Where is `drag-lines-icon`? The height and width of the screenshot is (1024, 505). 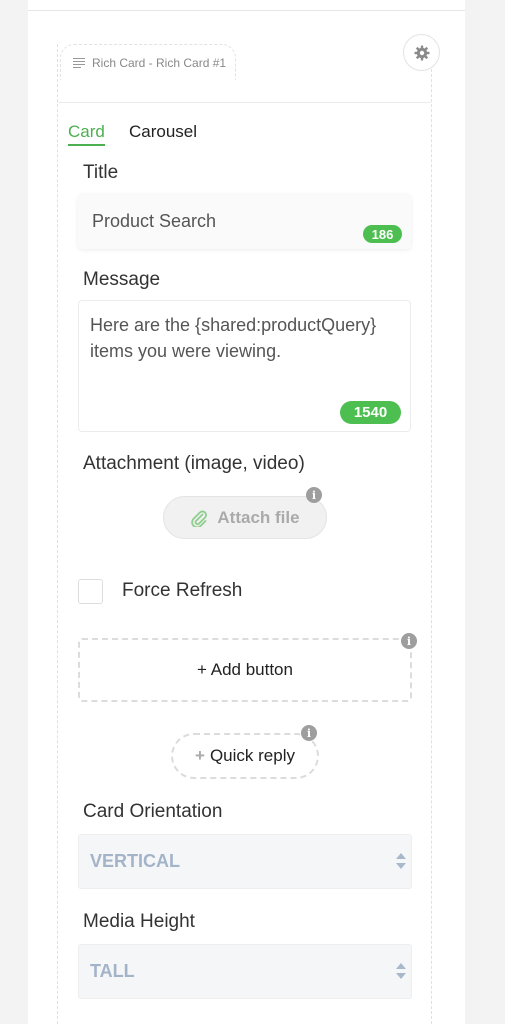 drag-lines-icon is located at coordinates (79, 62).